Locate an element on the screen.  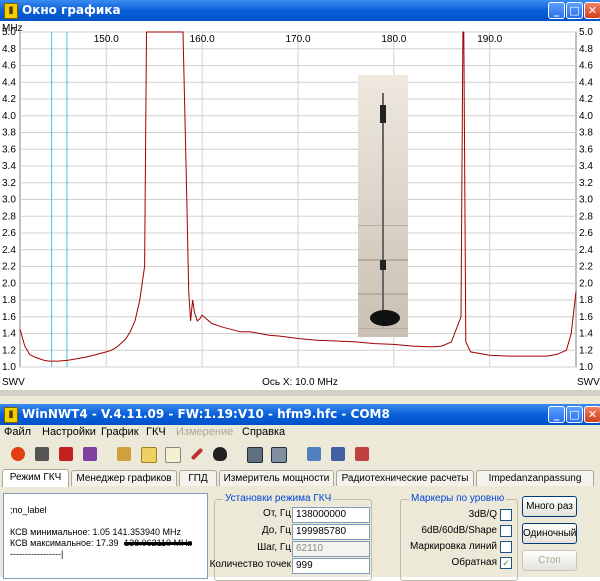
menu-help: Справка is located at coordinates (263, 432).